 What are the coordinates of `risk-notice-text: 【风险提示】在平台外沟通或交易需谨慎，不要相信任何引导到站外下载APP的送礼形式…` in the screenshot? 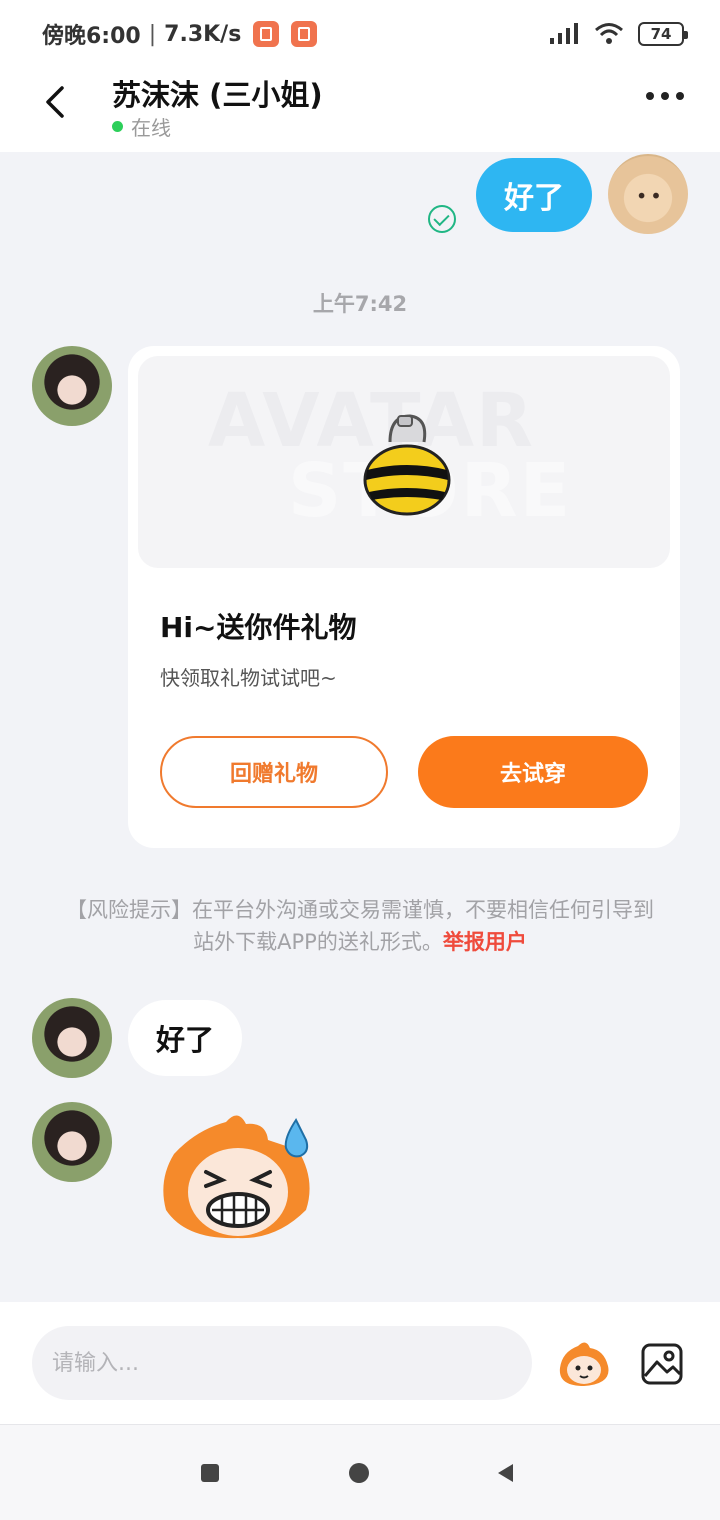 It's located at (360, 926).